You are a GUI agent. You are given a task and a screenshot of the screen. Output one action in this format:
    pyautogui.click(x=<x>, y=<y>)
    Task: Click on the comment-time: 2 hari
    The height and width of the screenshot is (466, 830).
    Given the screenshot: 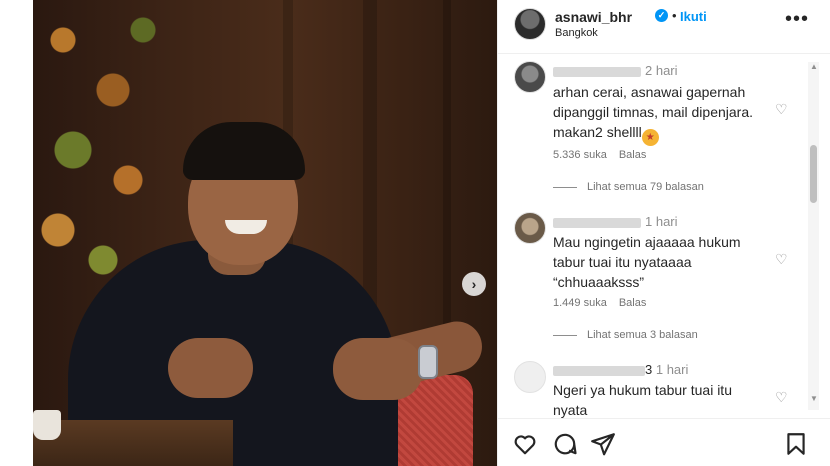 What is the action you would take?
    pyautogui.click(x=661, y=70)
    